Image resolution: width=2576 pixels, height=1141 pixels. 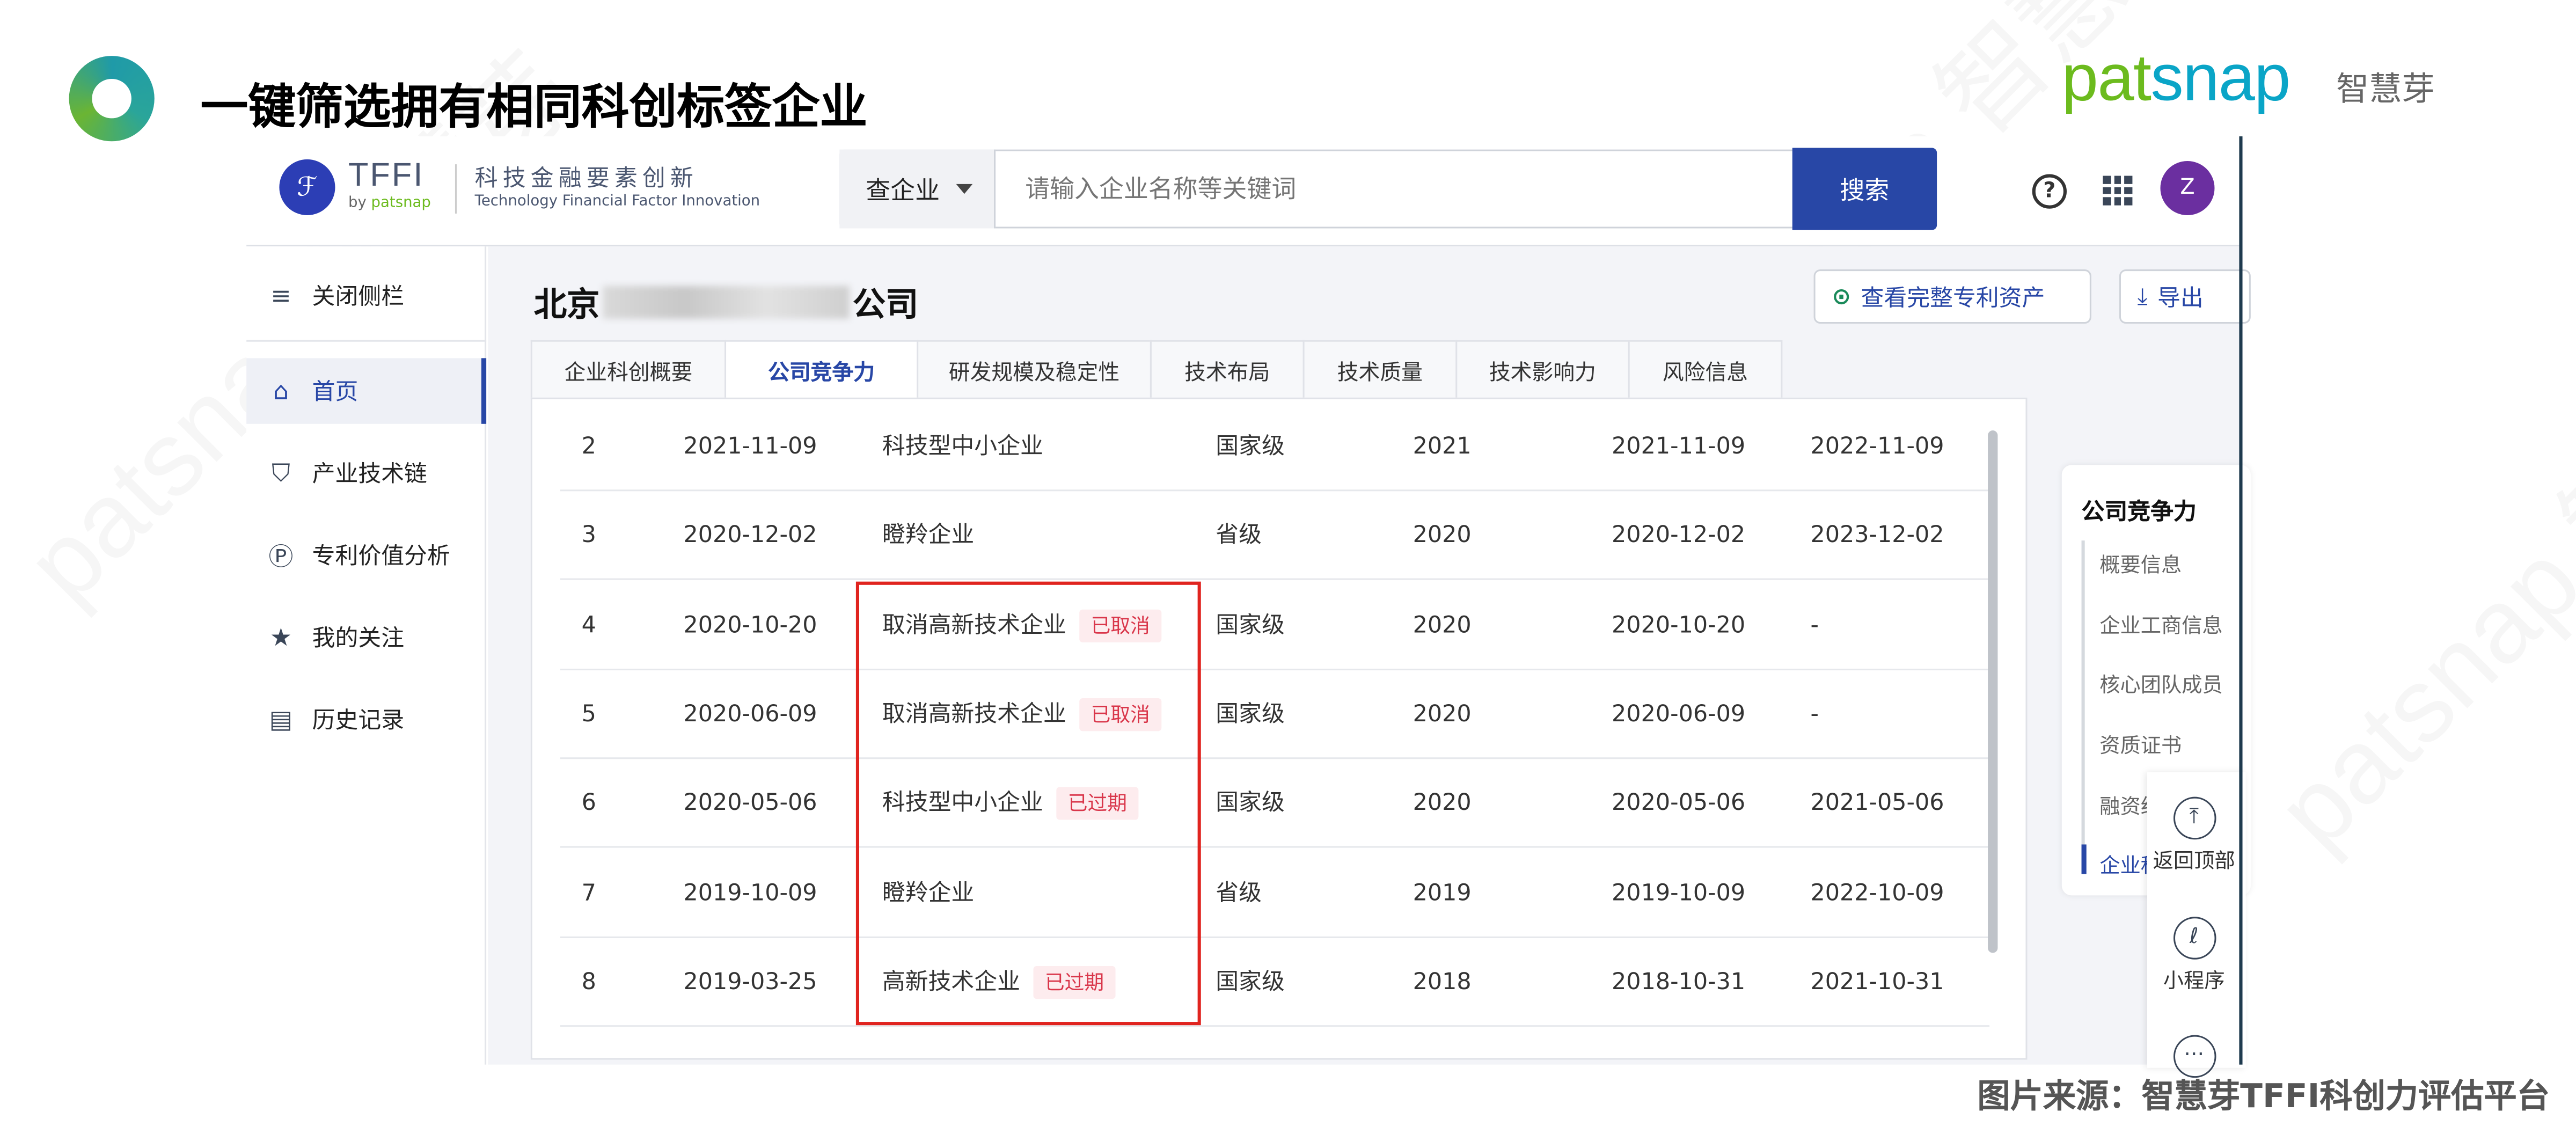 I want to click on table-row: 5 2020-06-09 取消高新技术企业 已取消 国家级 2020 2020-06-09-, so click(x=1275, y=714).